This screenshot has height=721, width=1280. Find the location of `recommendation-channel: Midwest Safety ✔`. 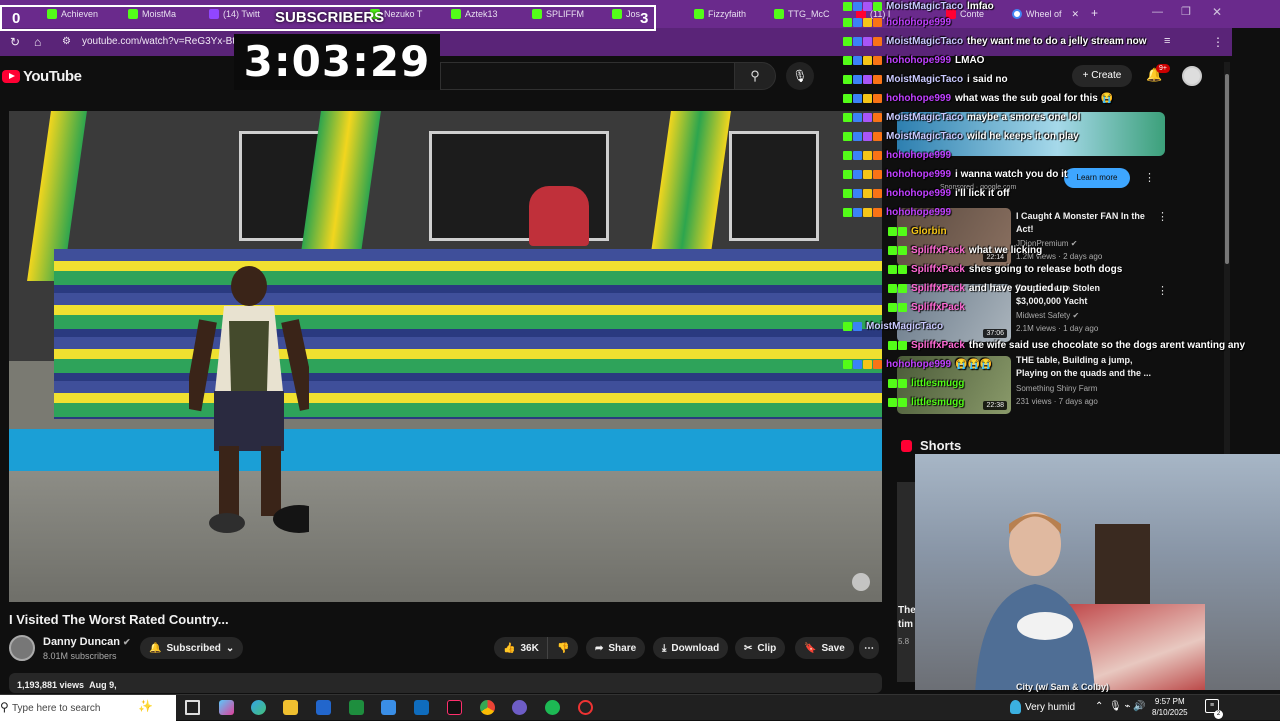

recommendation-channel: Midwest Safety ✔ is located at coordinates (1047, 315).